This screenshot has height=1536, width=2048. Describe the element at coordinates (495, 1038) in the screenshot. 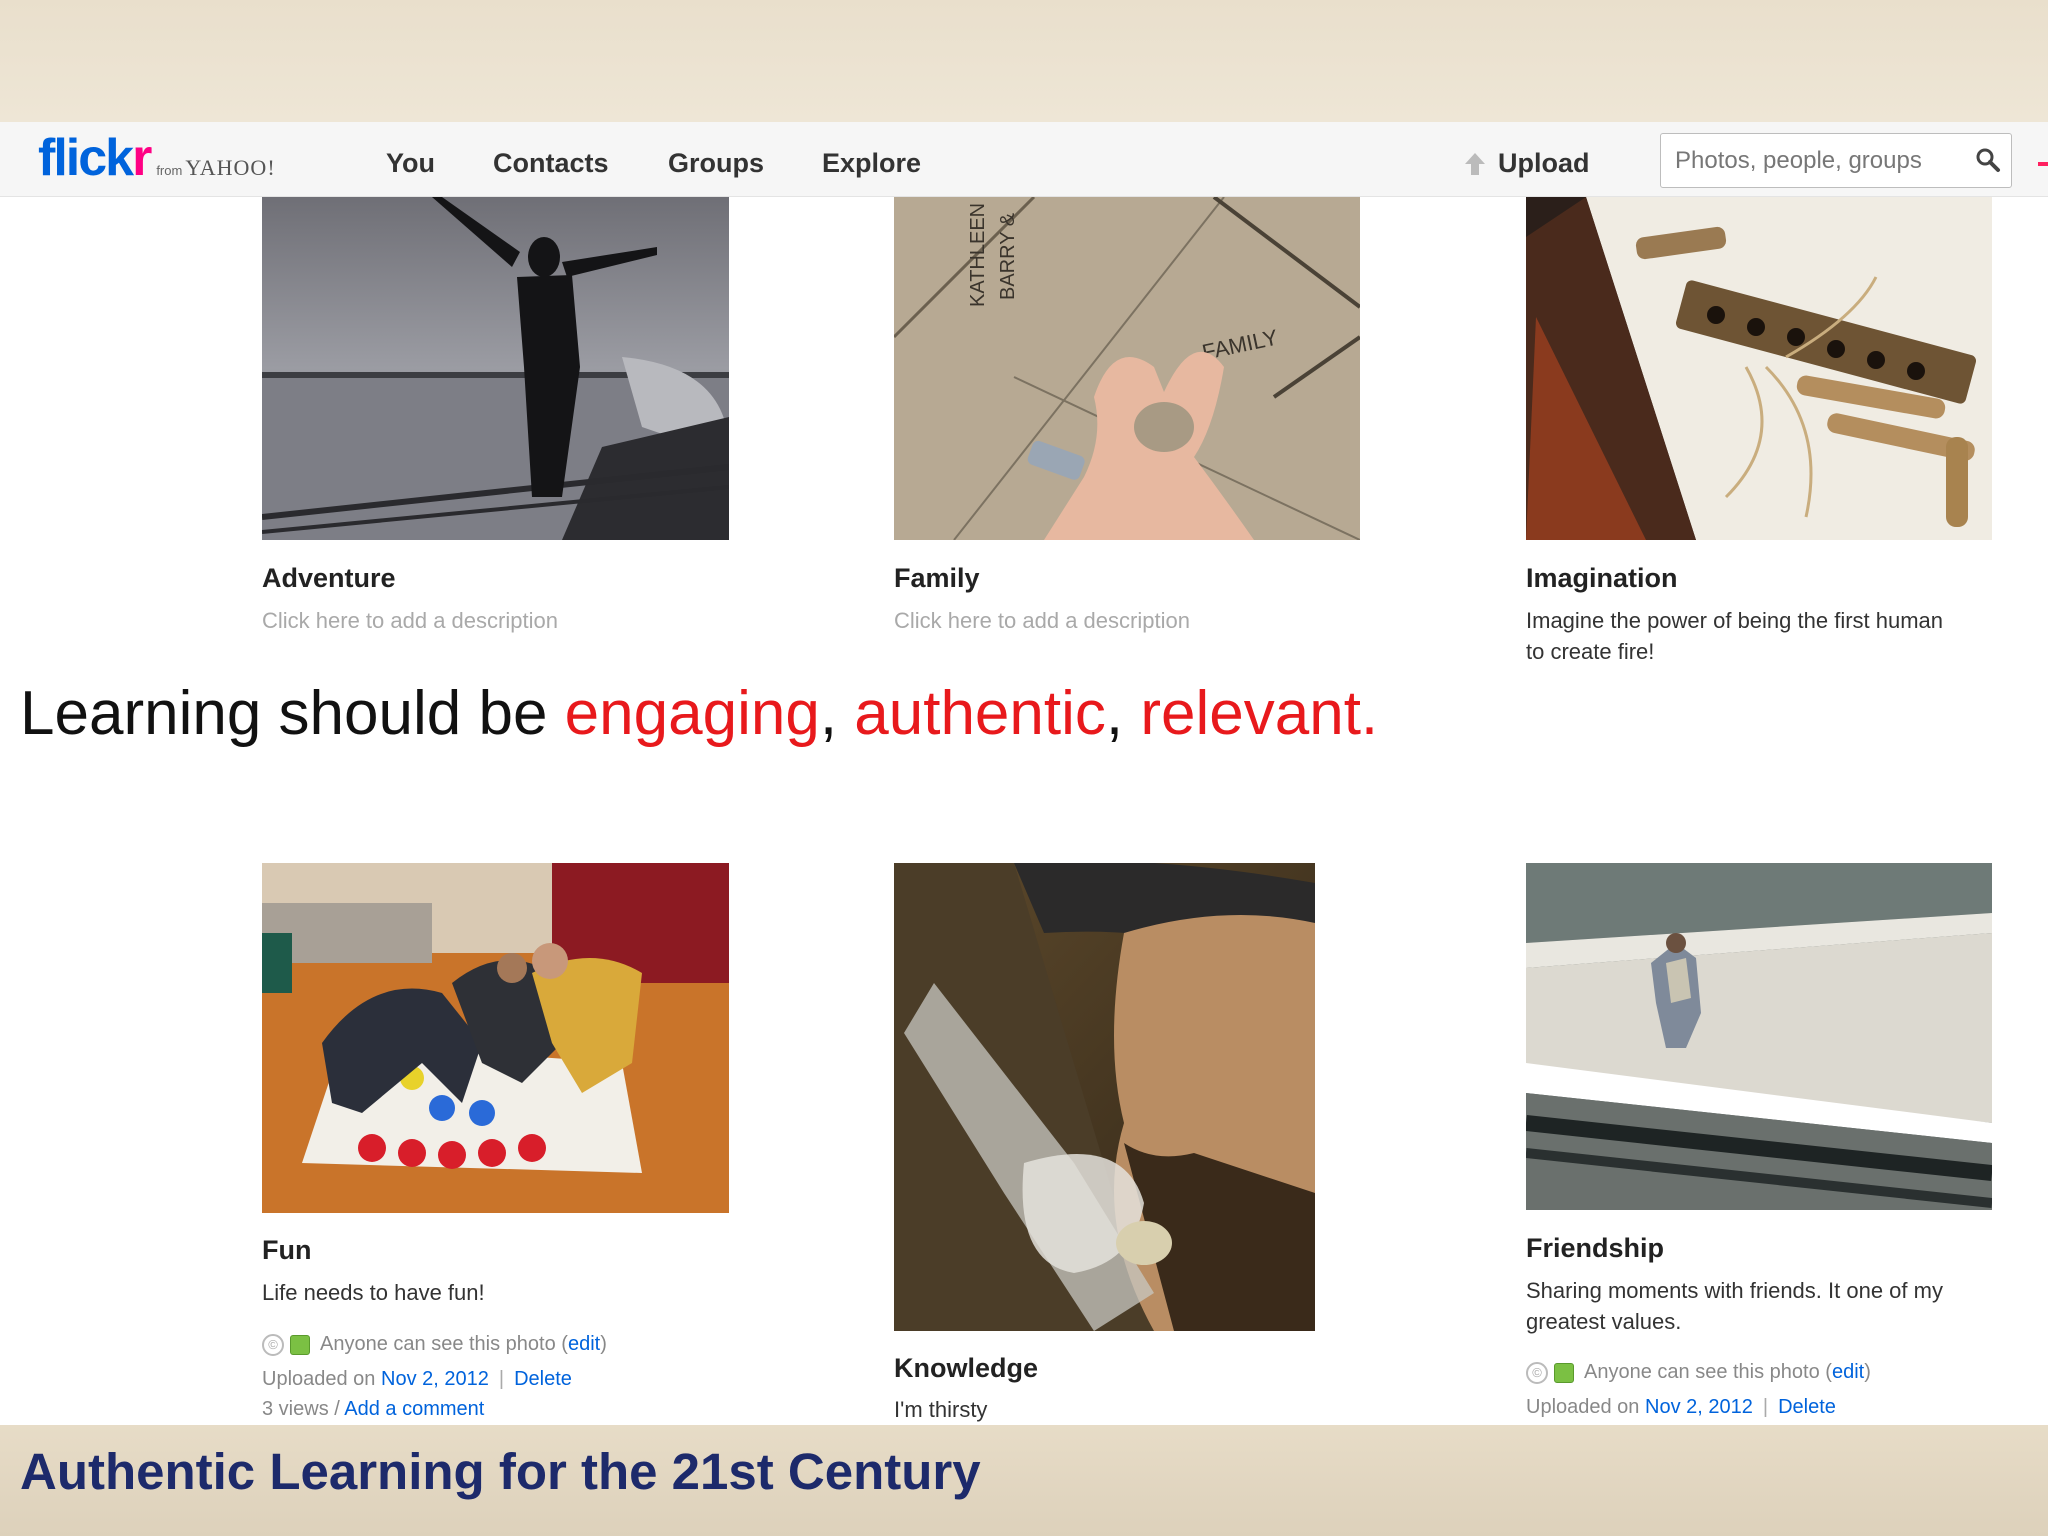

I see `photo-fun` at that location.